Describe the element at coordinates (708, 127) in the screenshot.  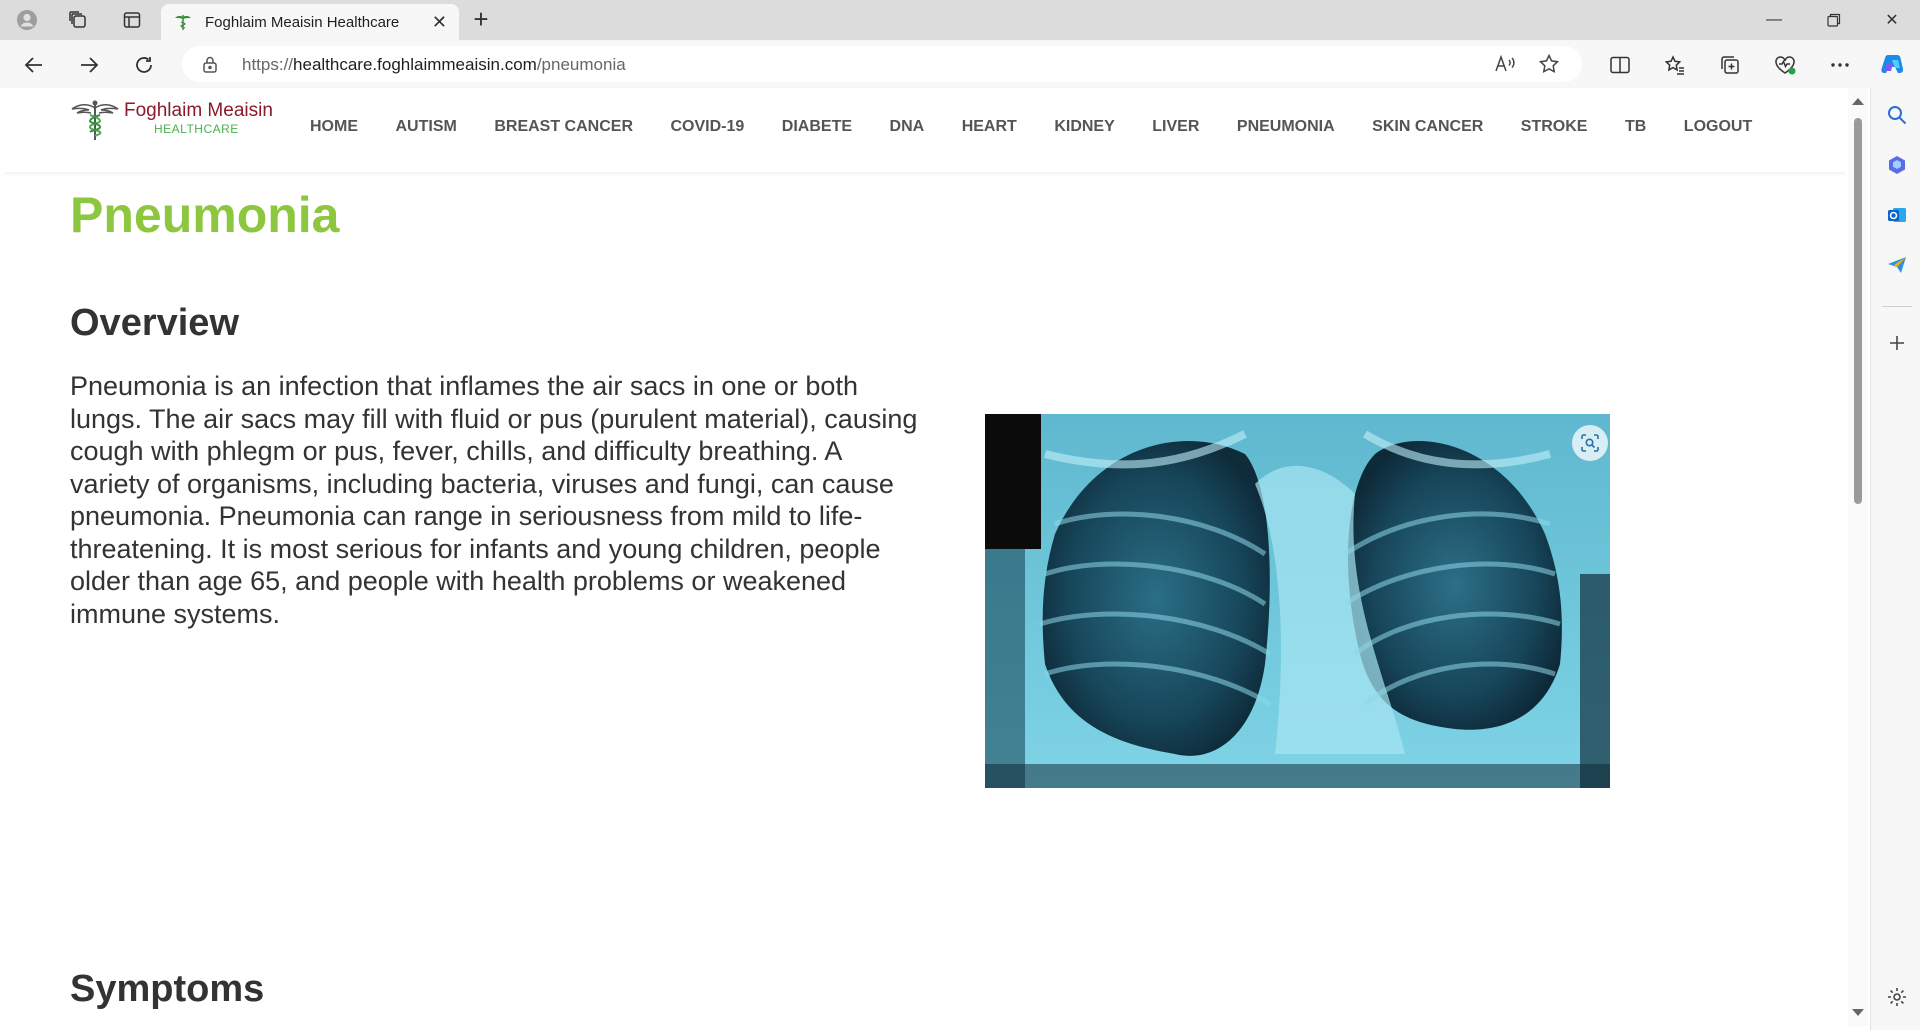
I see `menu-item-covid-19: COVID-19` at that location.